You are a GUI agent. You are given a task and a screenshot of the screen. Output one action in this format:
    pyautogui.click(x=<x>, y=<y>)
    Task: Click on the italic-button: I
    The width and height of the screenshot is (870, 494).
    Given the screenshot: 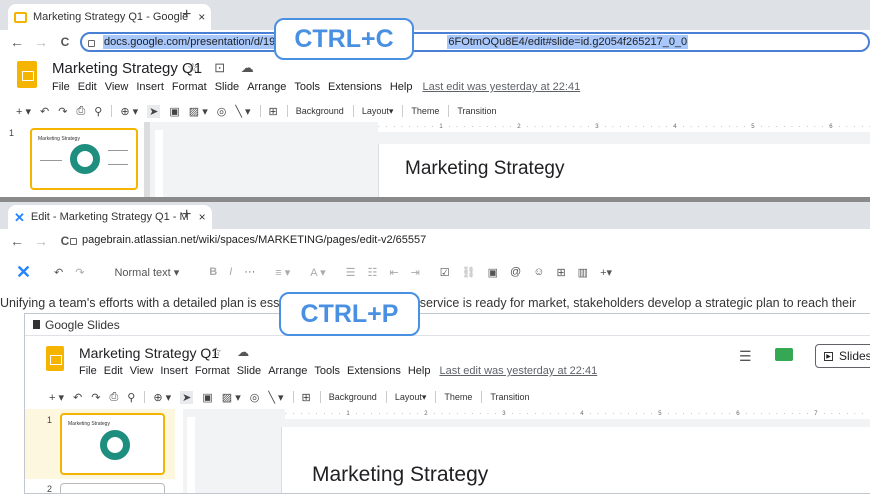 What is the action you would take?
    pyautogui.click(x=230, y=272)
    